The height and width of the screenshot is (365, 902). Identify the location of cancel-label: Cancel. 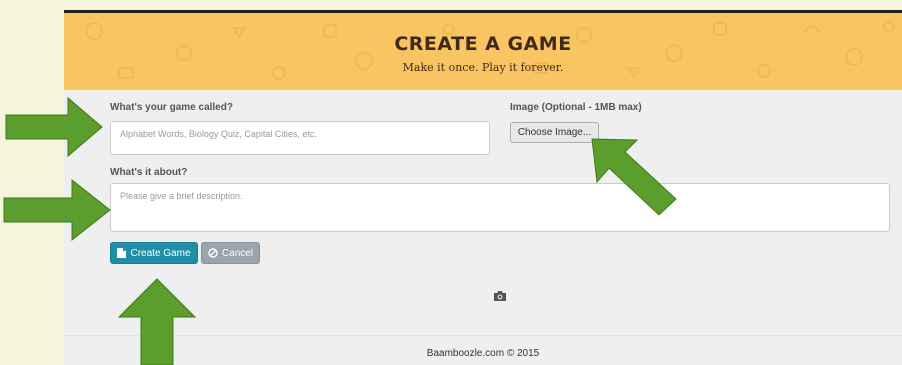
(237, 253).